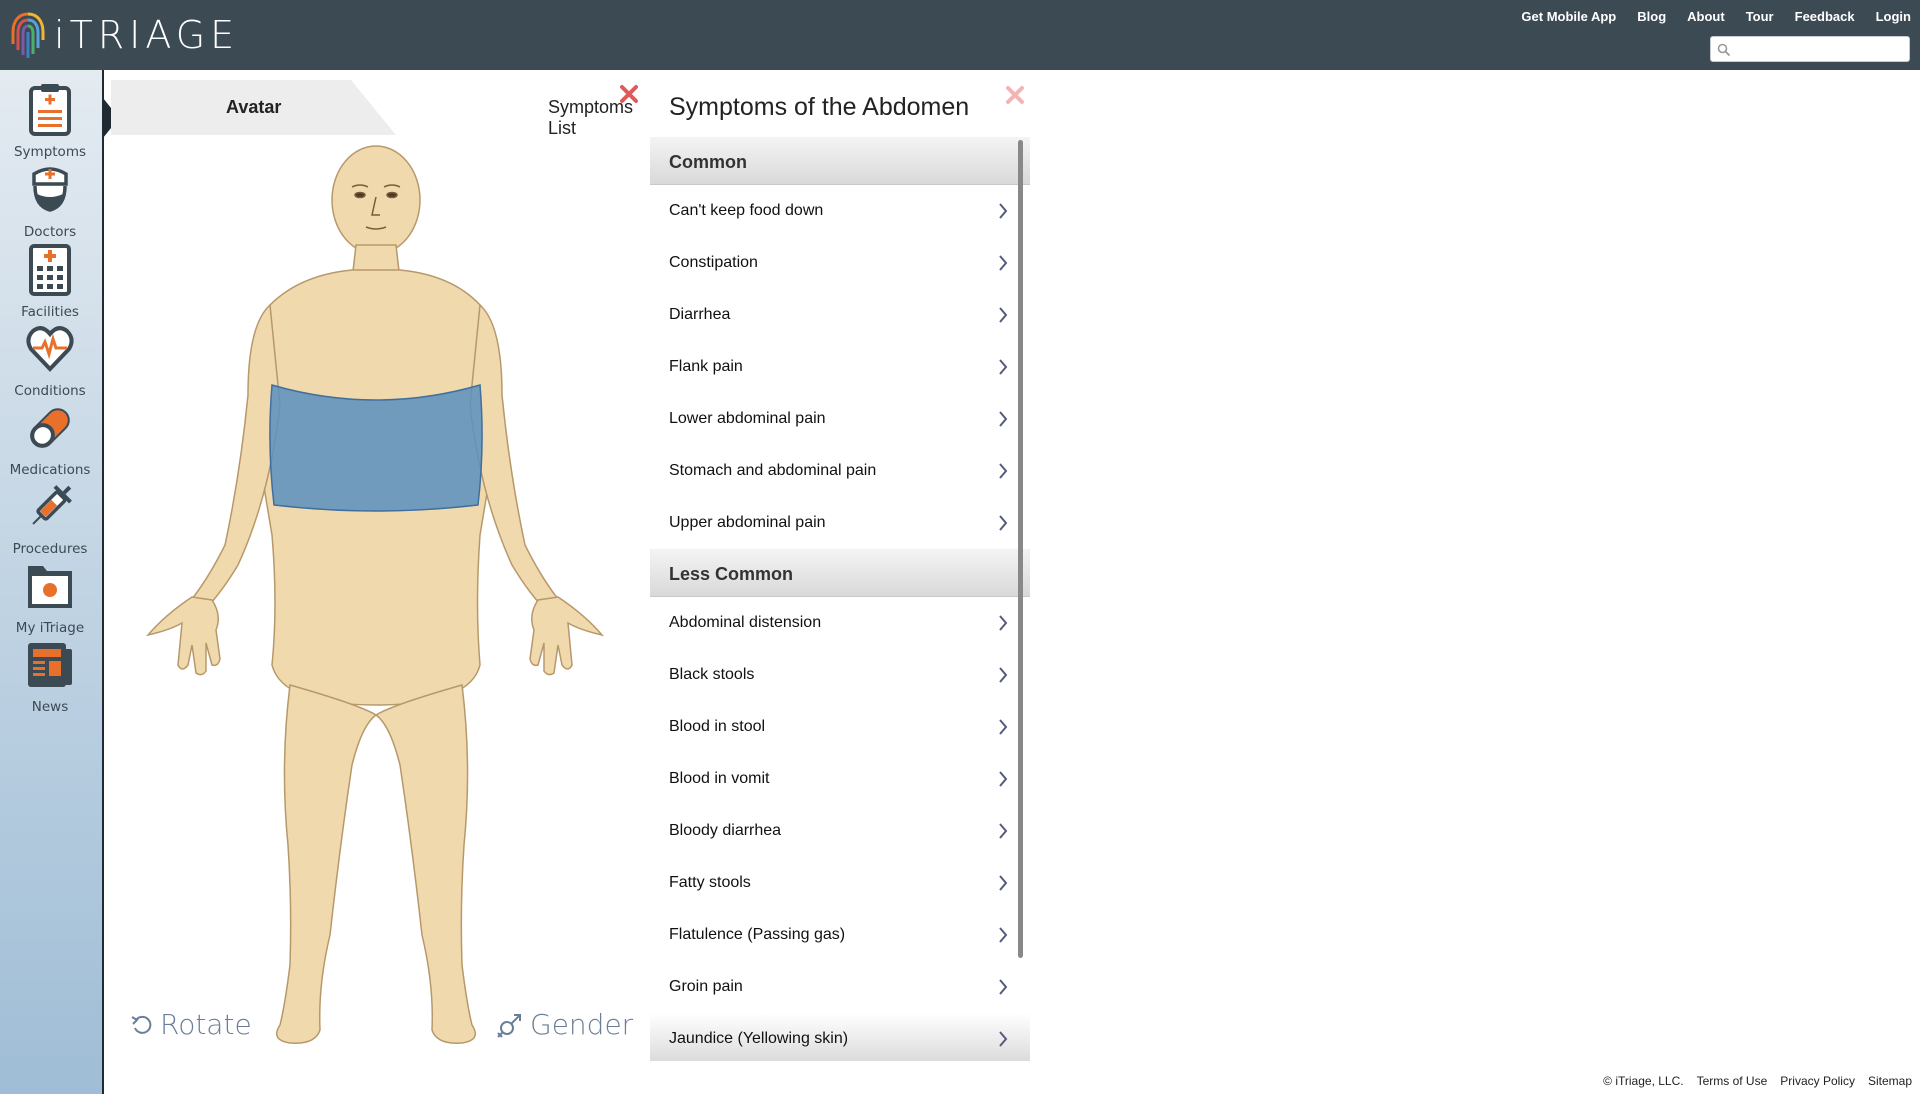 Image resolution: width=1920 pixels, height=1094 pixels. What do you see at coordinates (747, 418) in the screenshot?
I see `symptom-label: Lower abdominal pain` at bounding box center [747, 418].